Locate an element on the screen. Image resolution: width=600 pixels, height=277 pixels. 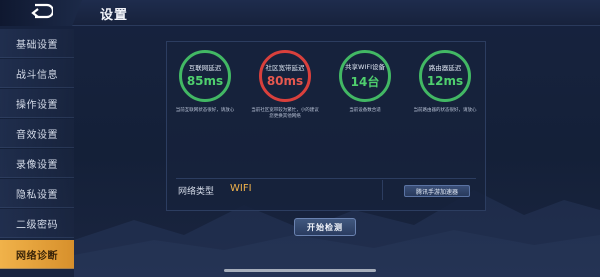
stat-description: 当前互联网状态很好，请放心 is located at coordinates (205, 110).